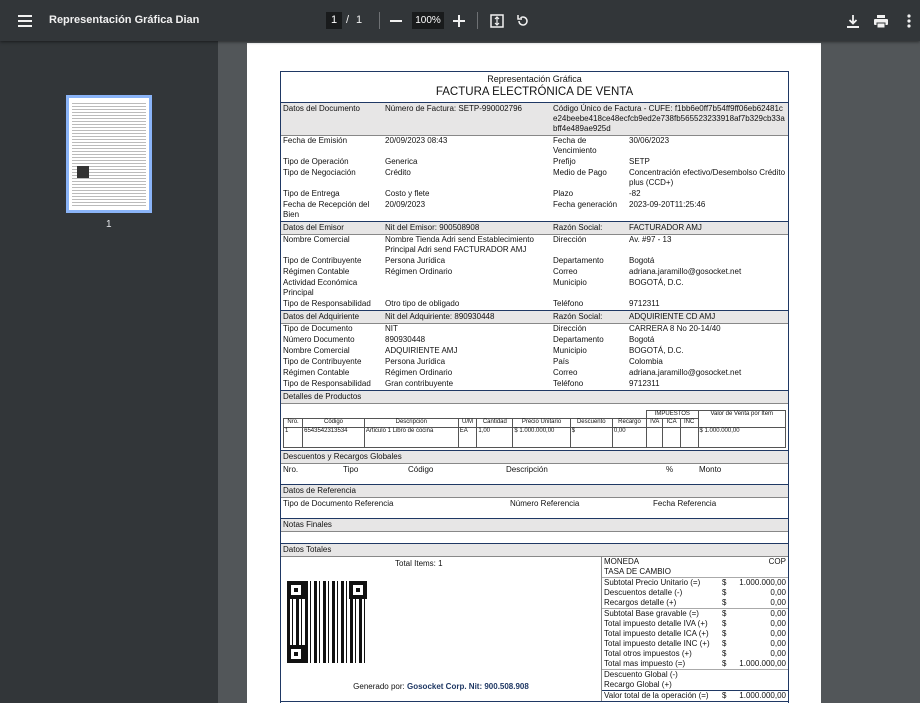 This screenshot has height=703, width=920. I want to click on product-cell: $, so click(591, 437).